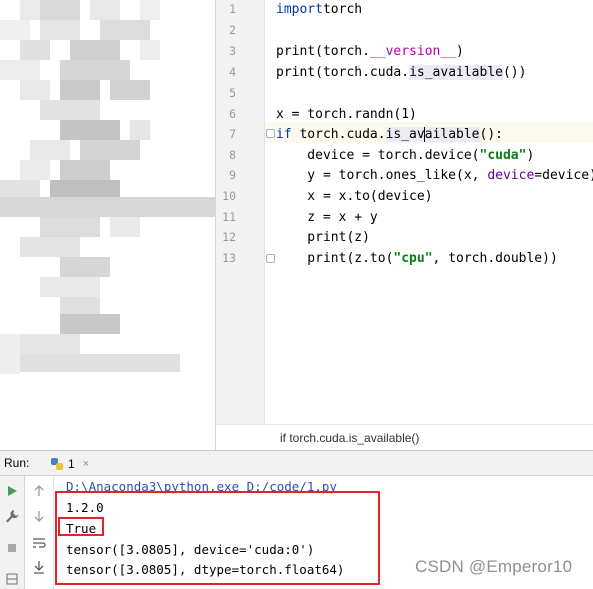 Image resolution: width=593 pixels, height=589 pixels. Describe the element at coordinates (270, 258) in the screenshot. I see `fold-close-icon` at that location.